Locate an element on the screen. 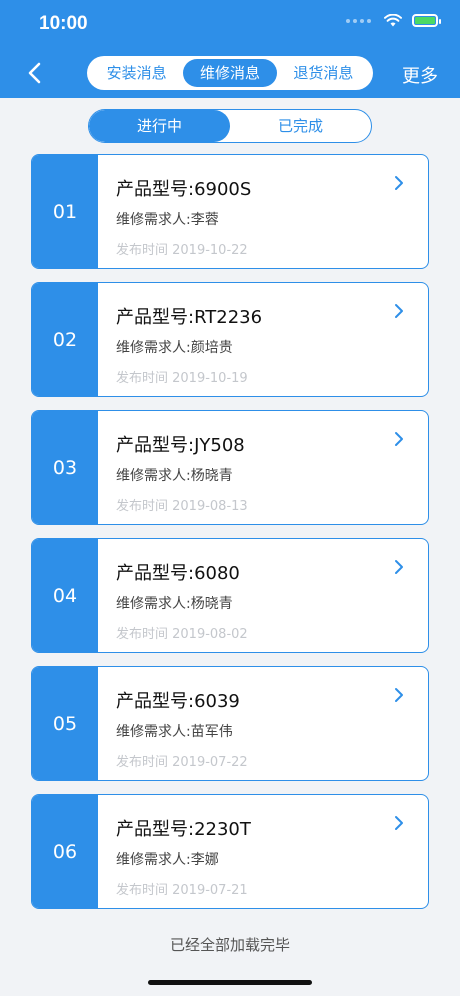  item-requester: 维修需求人:苗军伟 is located at coordinates (174, 732).